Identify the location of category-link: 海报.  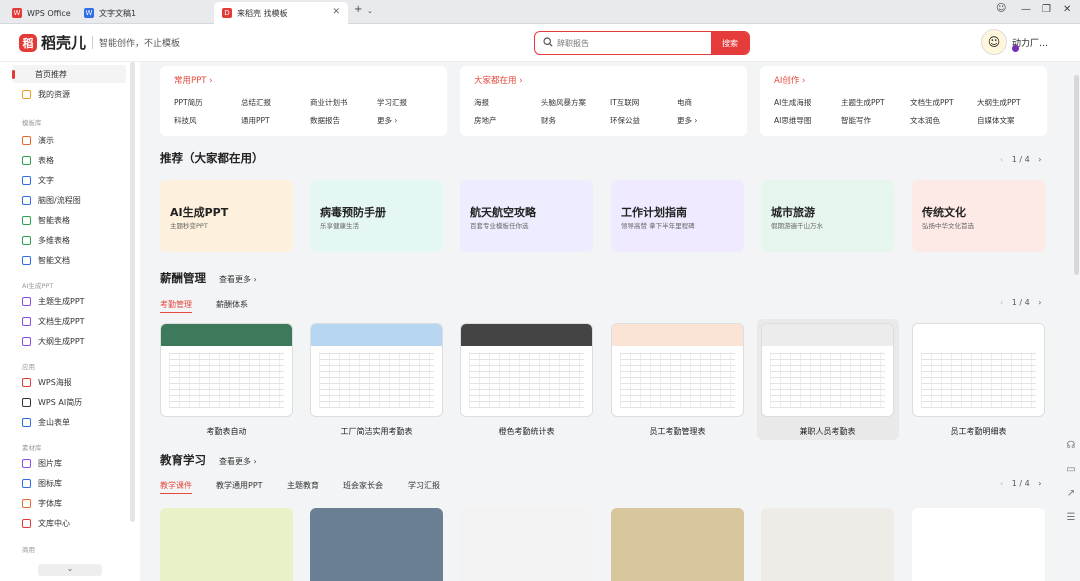
(481, 102).